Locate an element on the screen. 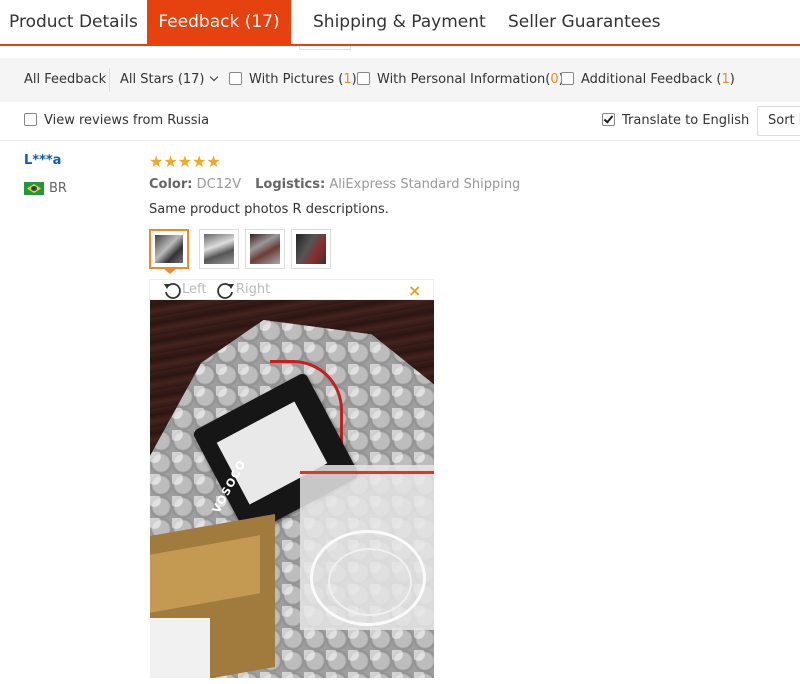 This screenshot has height=684, width=800. rotate-right-icon is located at coordinates (225, 291).